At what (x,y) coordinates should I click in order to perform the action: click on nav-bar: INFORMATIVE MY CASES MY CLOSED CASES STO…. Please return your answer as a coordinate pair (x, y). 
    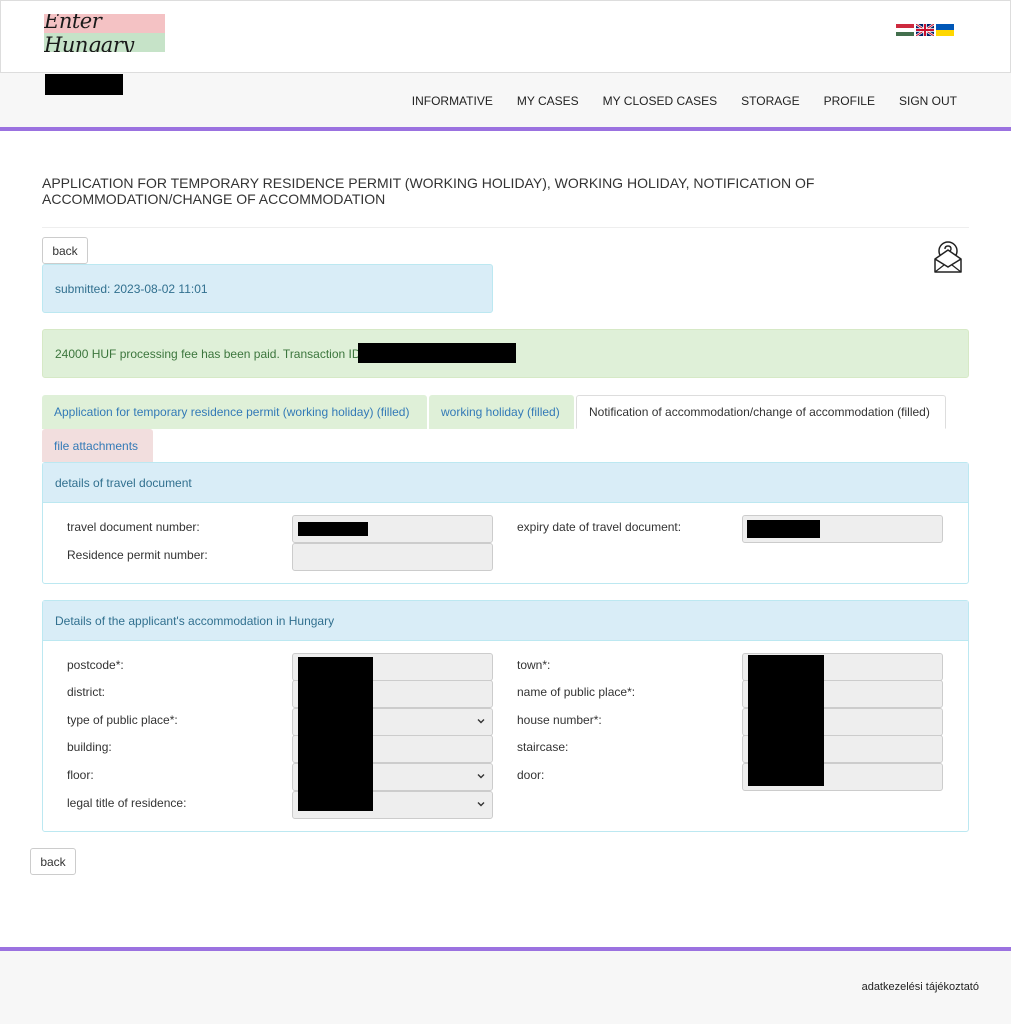
    Looking at the image, I should click on (505, 102).